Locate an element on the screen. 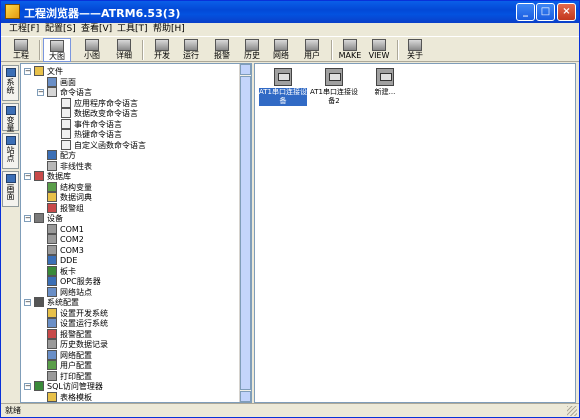 This screenshot has height=418, width=580. tab-stations: 站点 is located at coordinates (10, 151).